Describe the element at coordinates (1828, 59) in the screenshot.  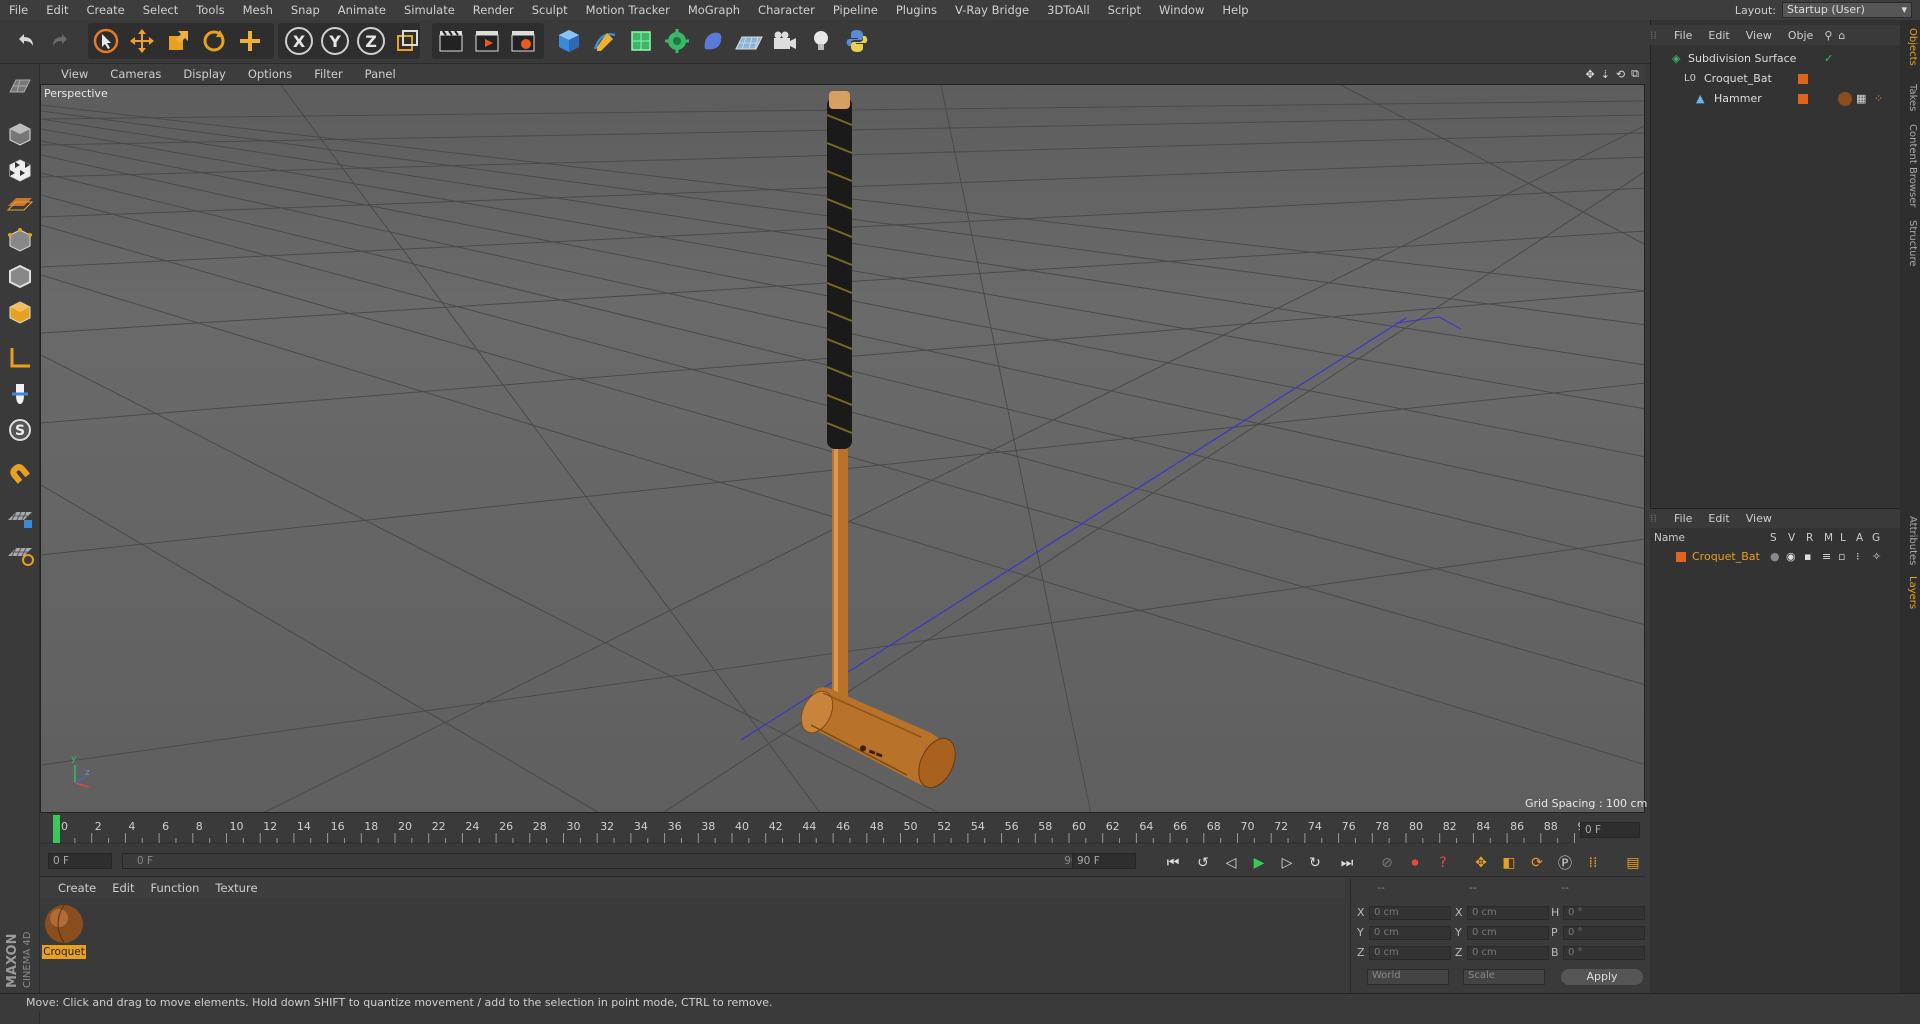
I see `subdivision-enabled-check: ✓` at that location.